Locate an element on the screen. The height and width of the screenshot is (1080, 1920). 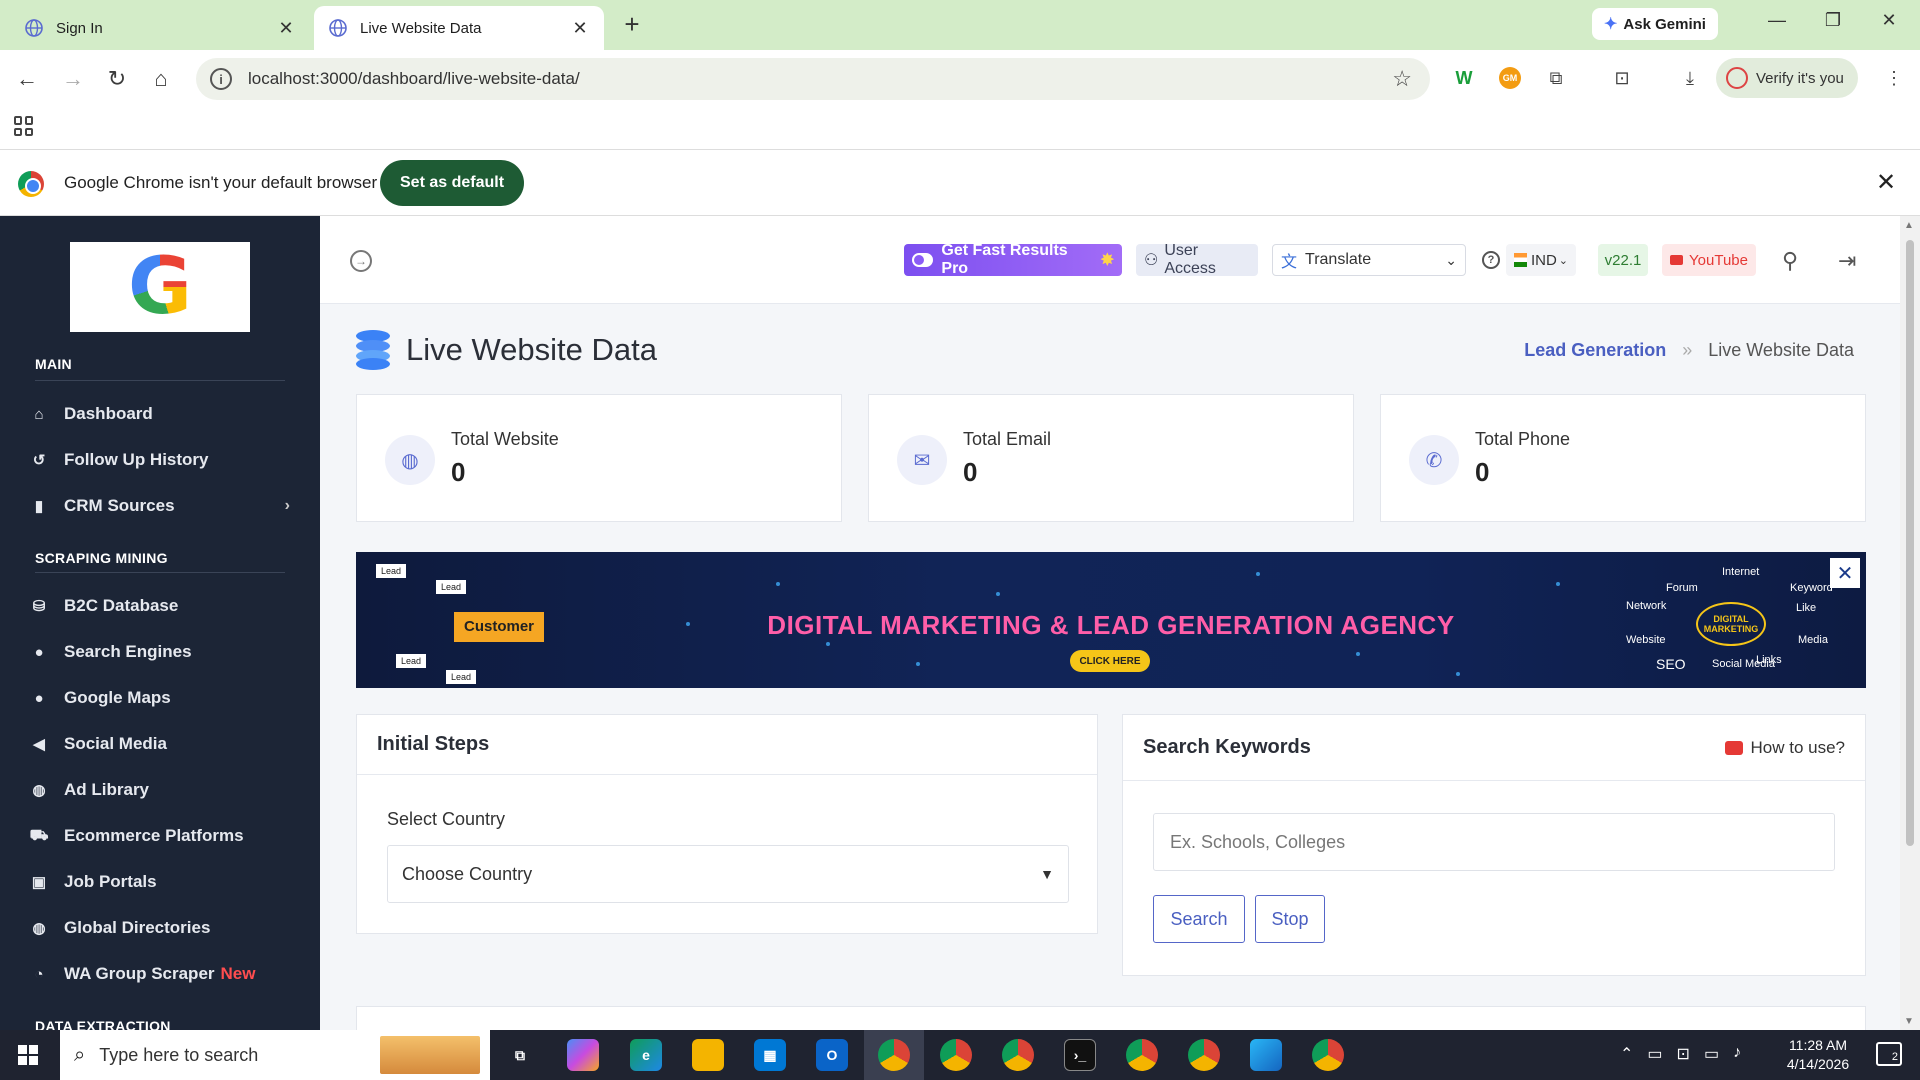
user-access-label: User Access is located at coordinates (1190, 259).